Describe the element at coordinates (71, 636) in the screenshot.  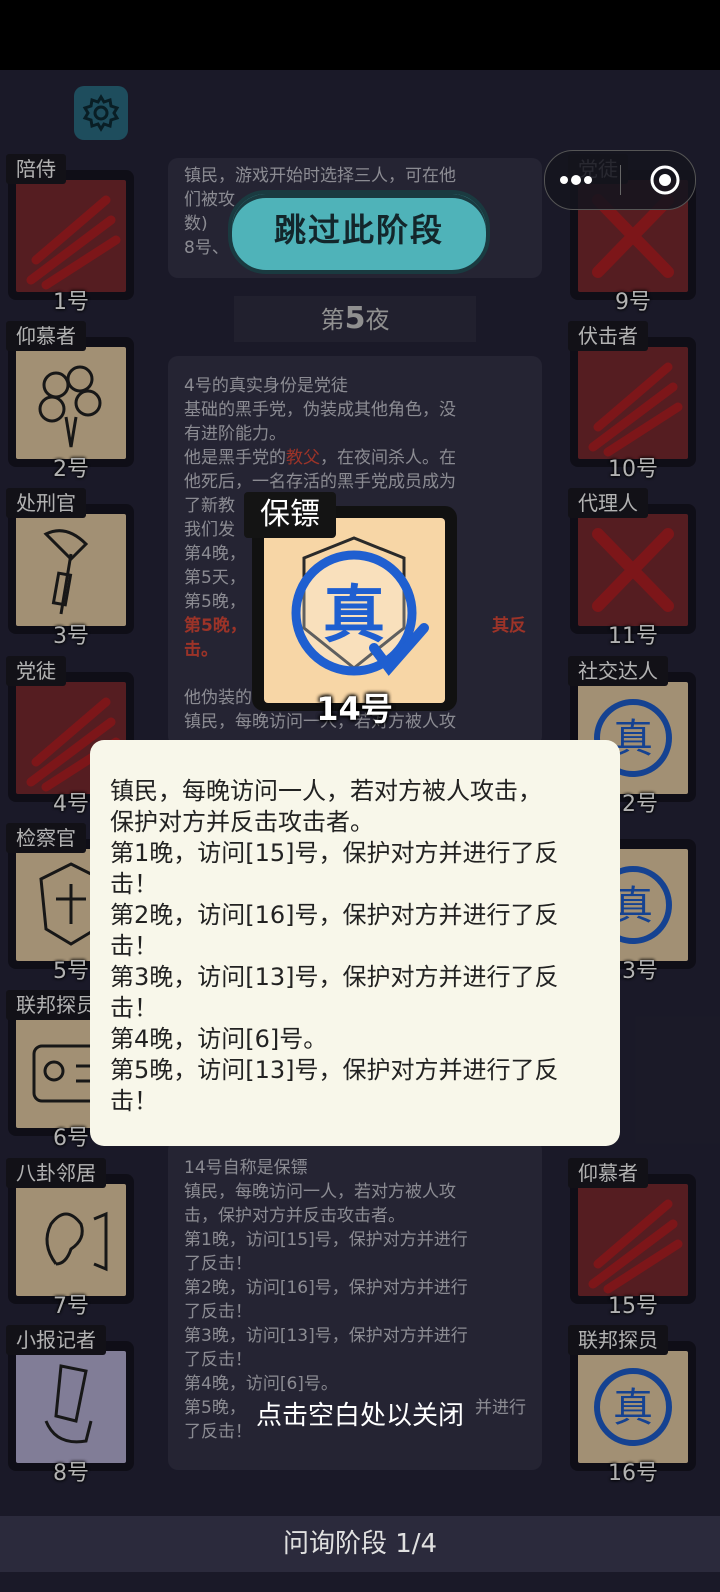
I see `seat-number: 3号` at that location.